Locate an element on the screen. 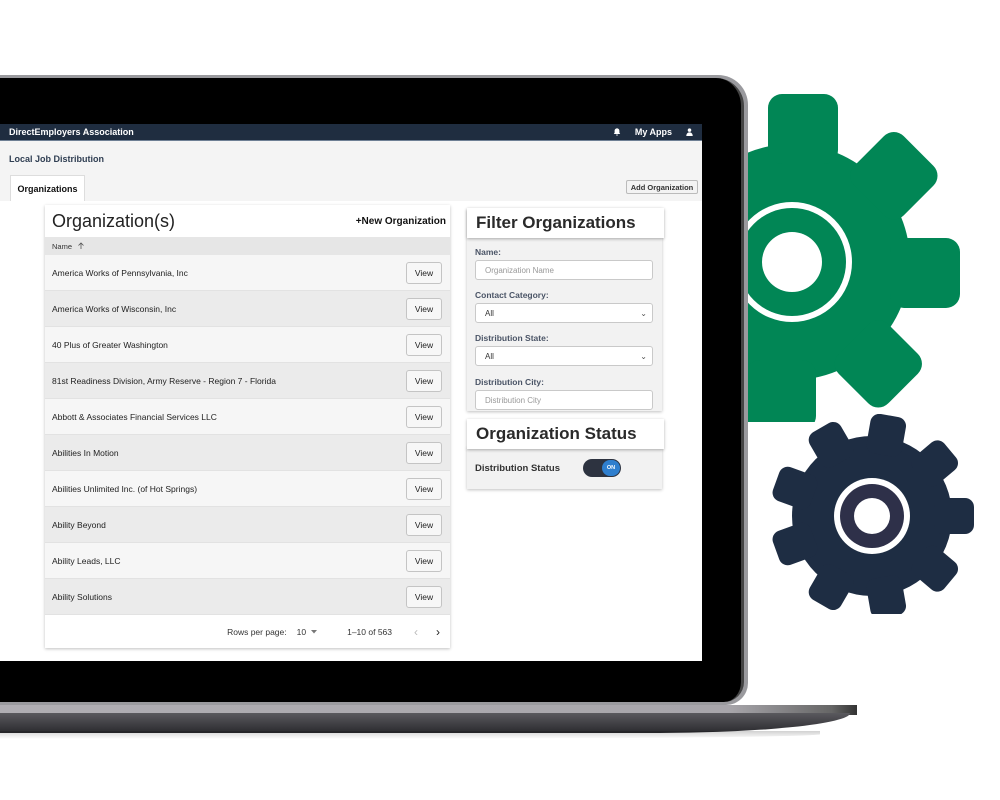 The width and height of the screenshot is (1000, 800). distribution-city-label: Distribution City: is located at coordinates (509, 382).